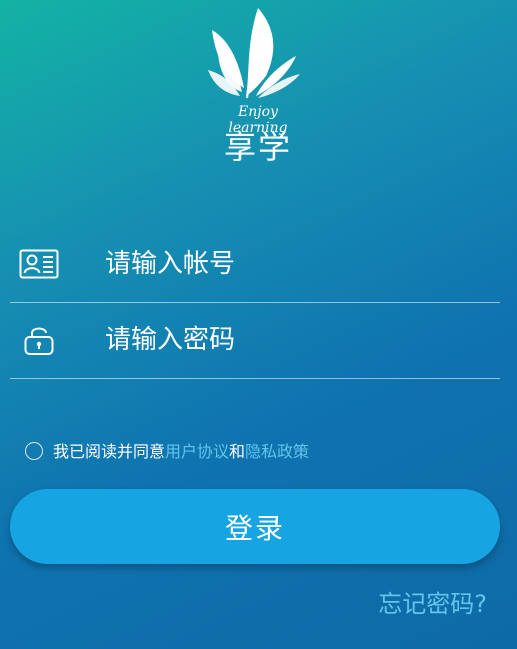  What do you see at coordinates (237, 451) in the screenshot?
I see `agreement-conjunction: 和` at bounding box center [237, 451].